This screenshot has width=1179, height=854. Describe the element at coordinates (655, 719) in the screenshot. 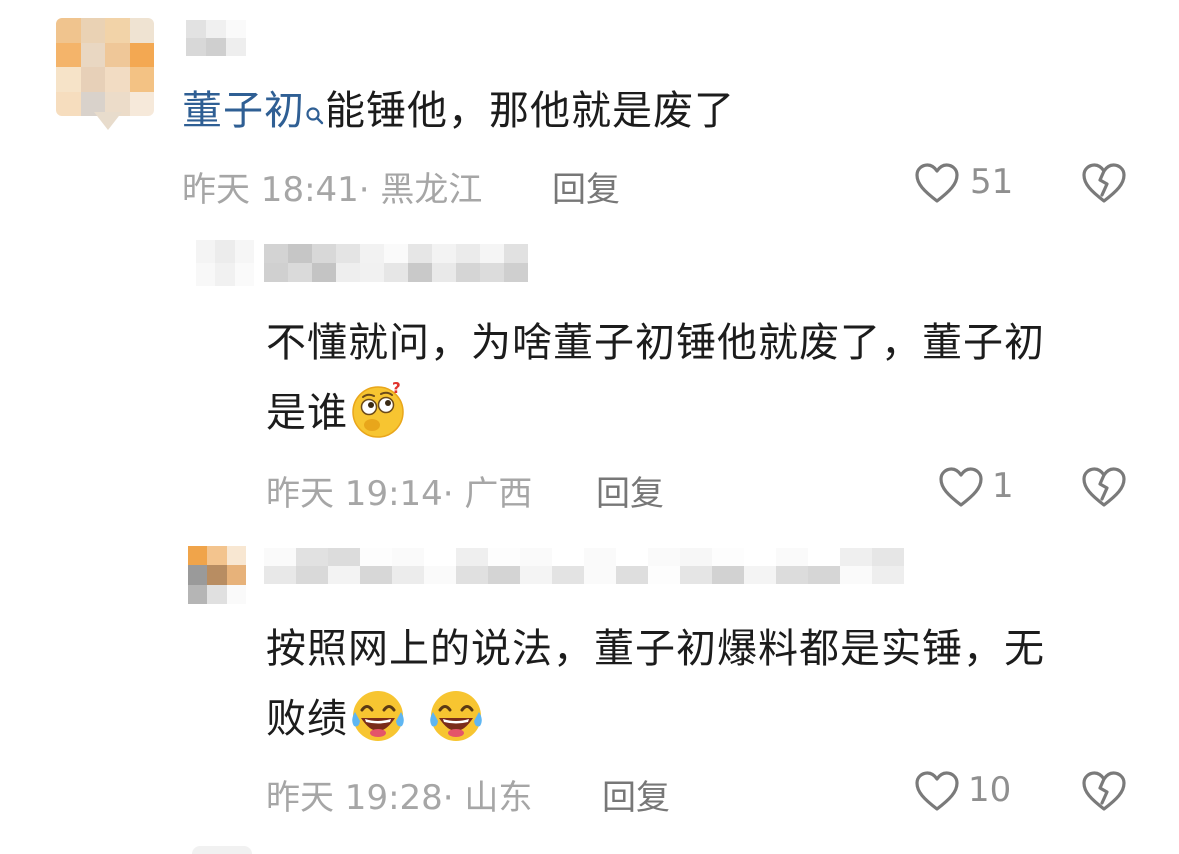

I see `comment-line-with-emoji: 败绩` at that location.